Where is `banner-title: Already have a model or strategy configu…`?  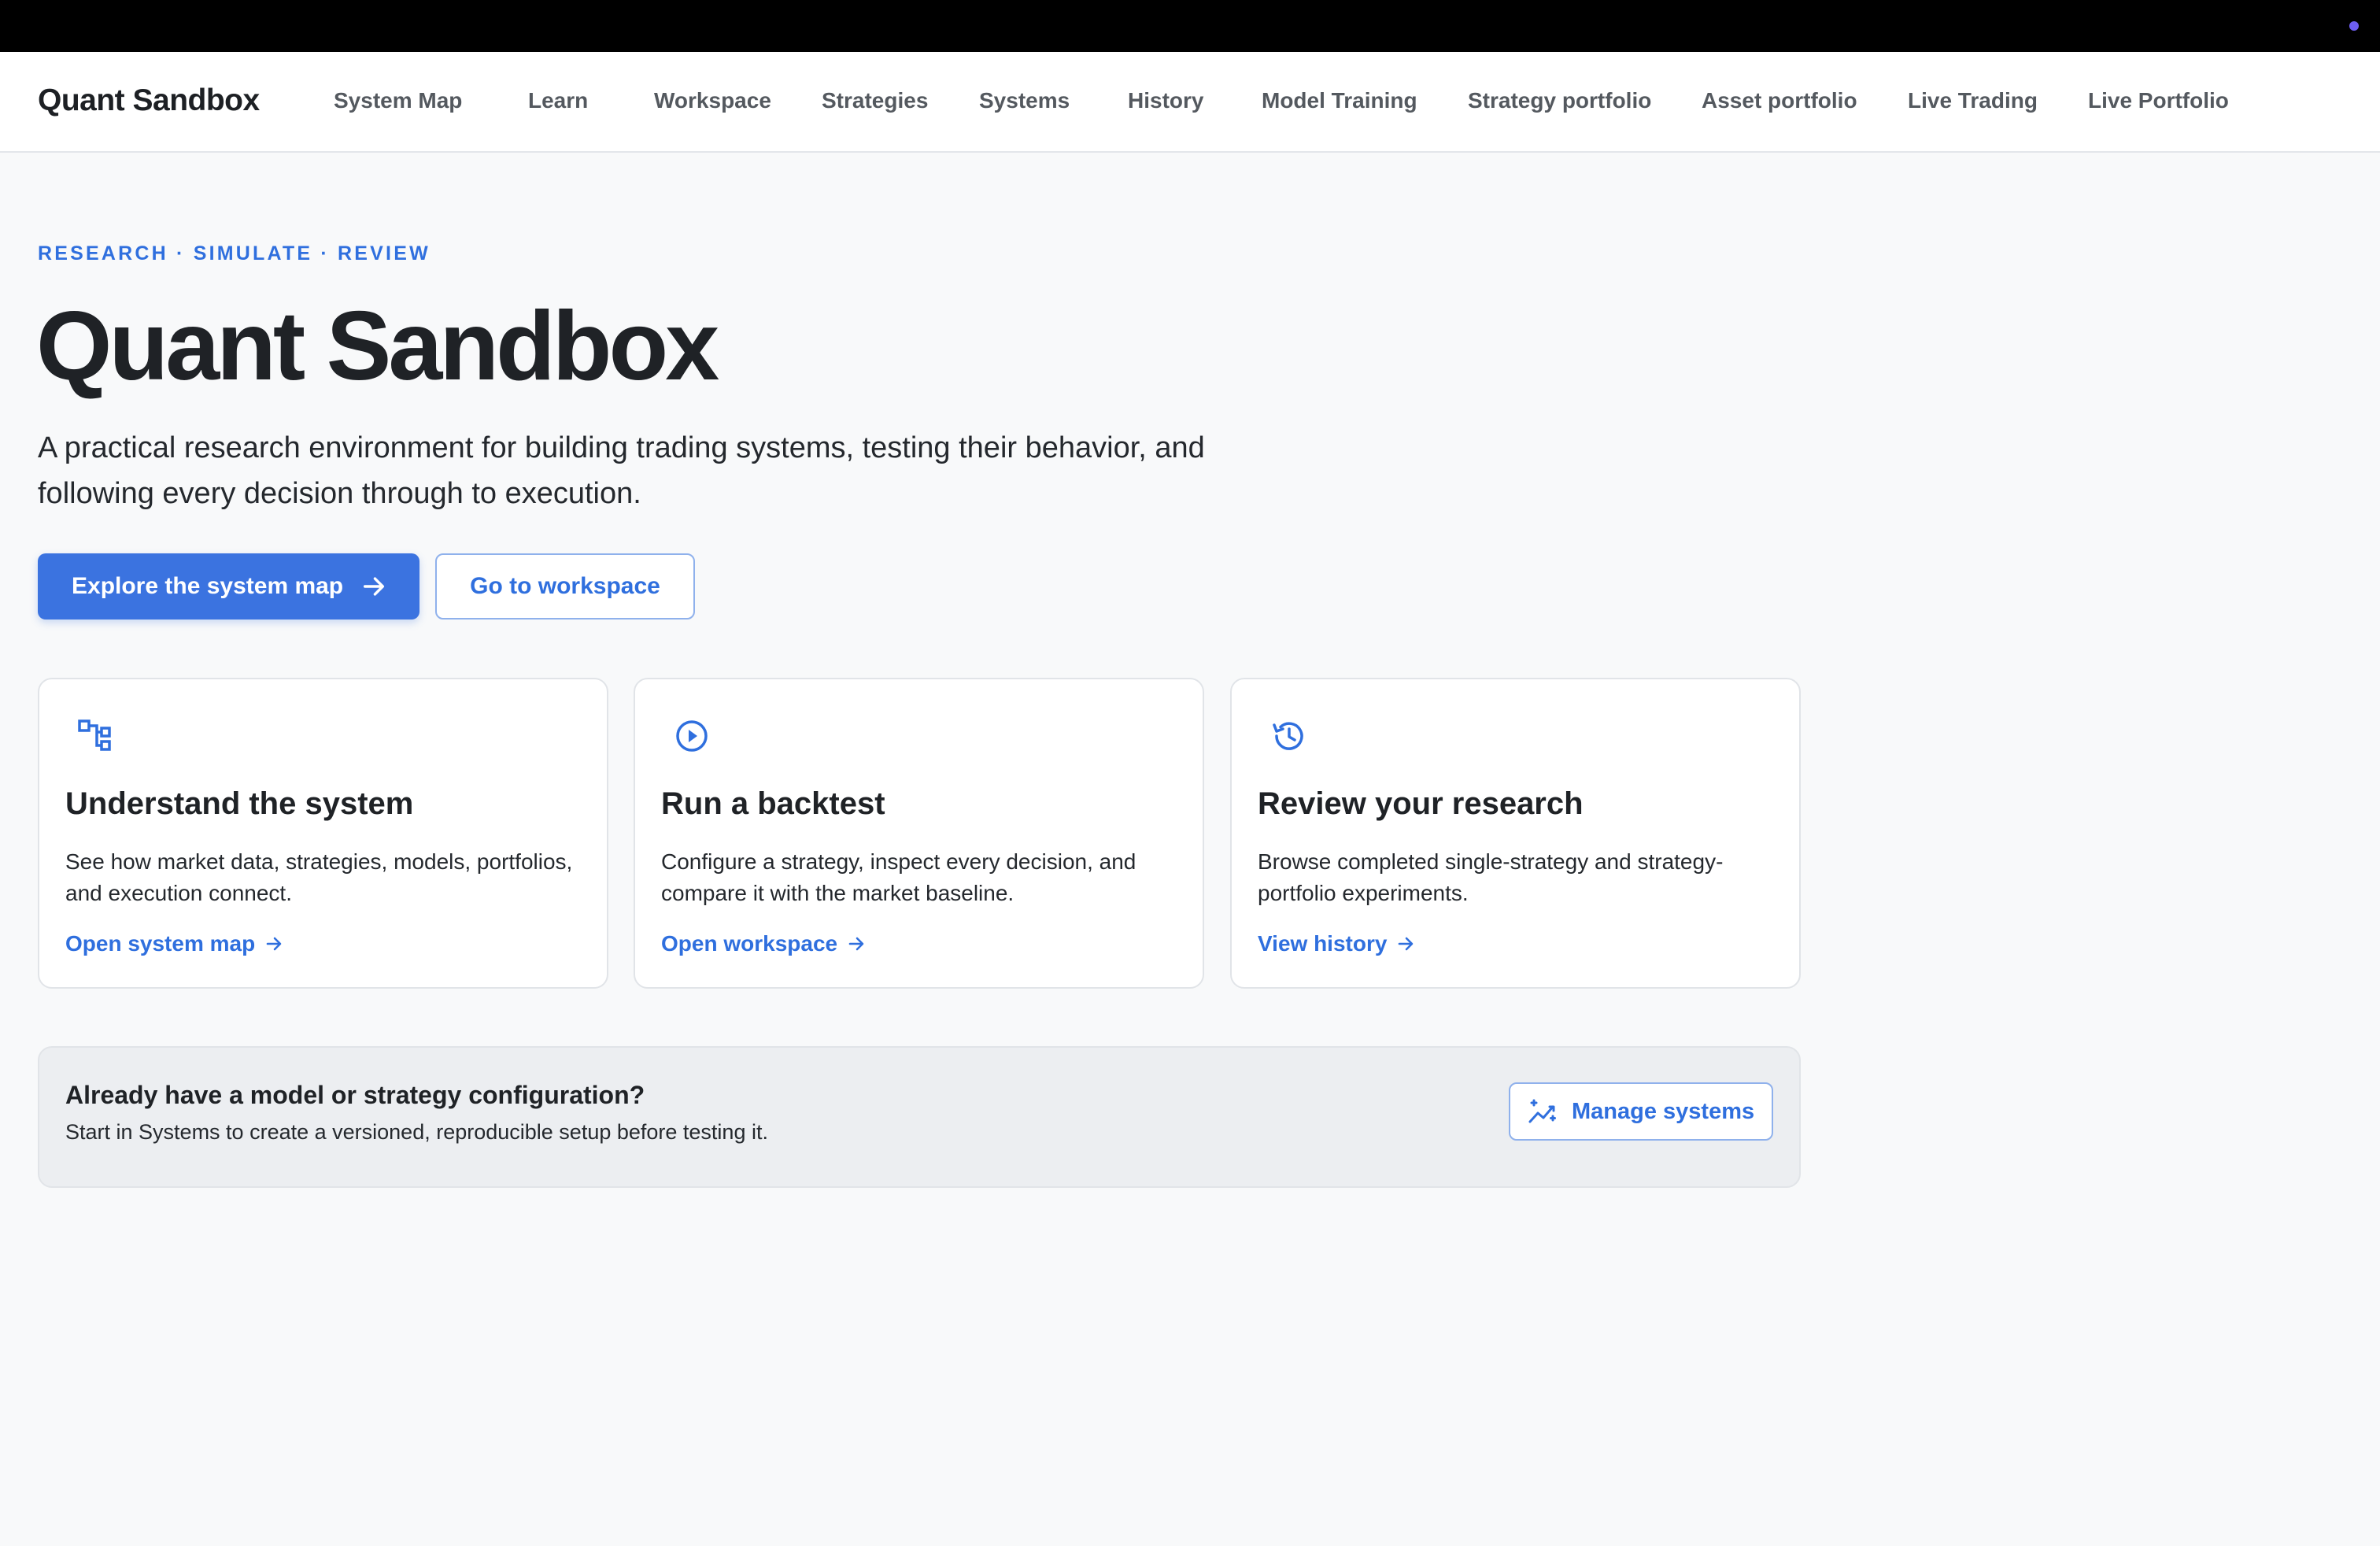
banner-title: Already have a model or strategy configu… is located at coordinates (355, 1095).